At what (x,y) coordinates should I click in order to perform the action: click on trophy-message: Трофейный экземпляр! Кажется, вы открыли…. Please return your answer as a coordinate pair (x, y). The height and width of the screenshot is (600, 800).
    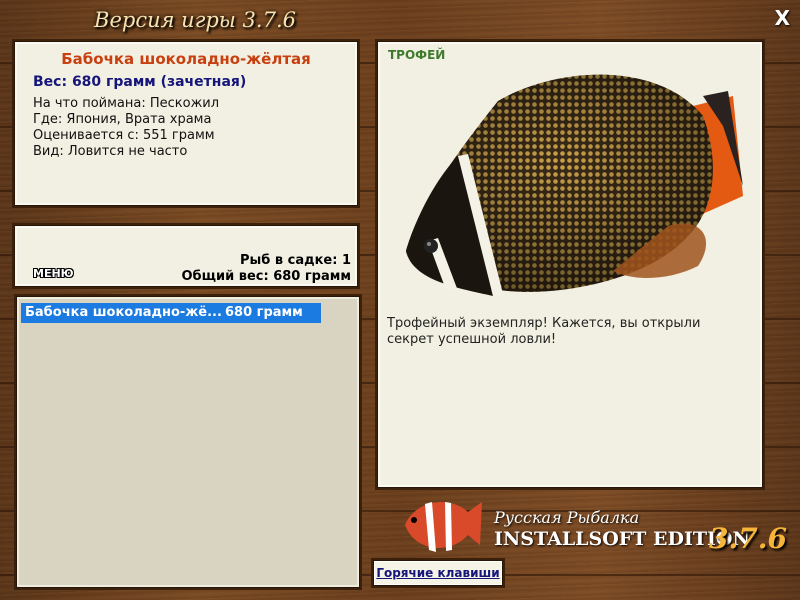
    Looking at the image, I should click on (544, 331).